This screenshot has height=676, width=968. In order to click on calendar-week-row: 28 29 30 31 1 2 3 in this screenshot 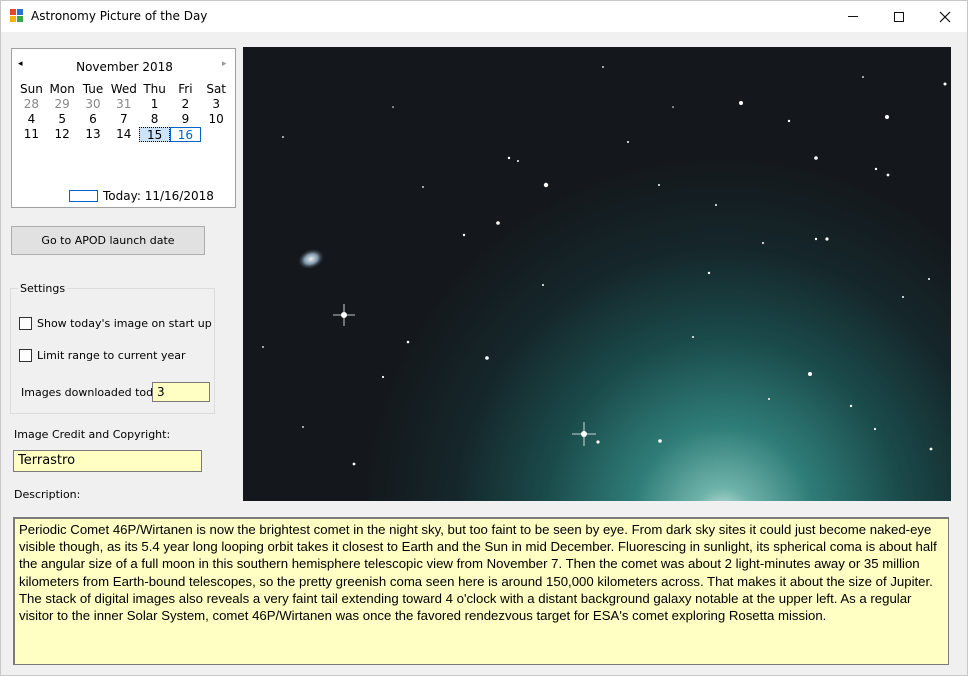, I will do `click(124, 104)`.